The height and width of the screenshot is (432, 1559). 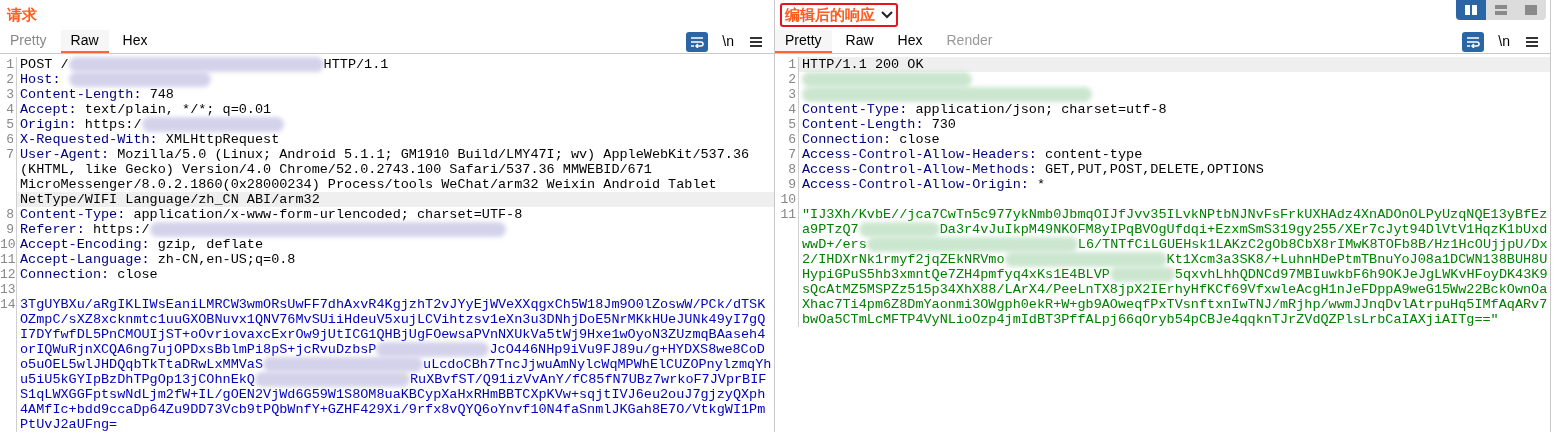 What do you see at coordinates (1312, 244) in the screenshot?
I see `body-text: L6/TNTfCiLGUEHsk1LAKzC2gOb8CbX8rIMwK8TOFb8B/Hz1HcOUjjpU/Dx` at bounding box center [1312, 244].